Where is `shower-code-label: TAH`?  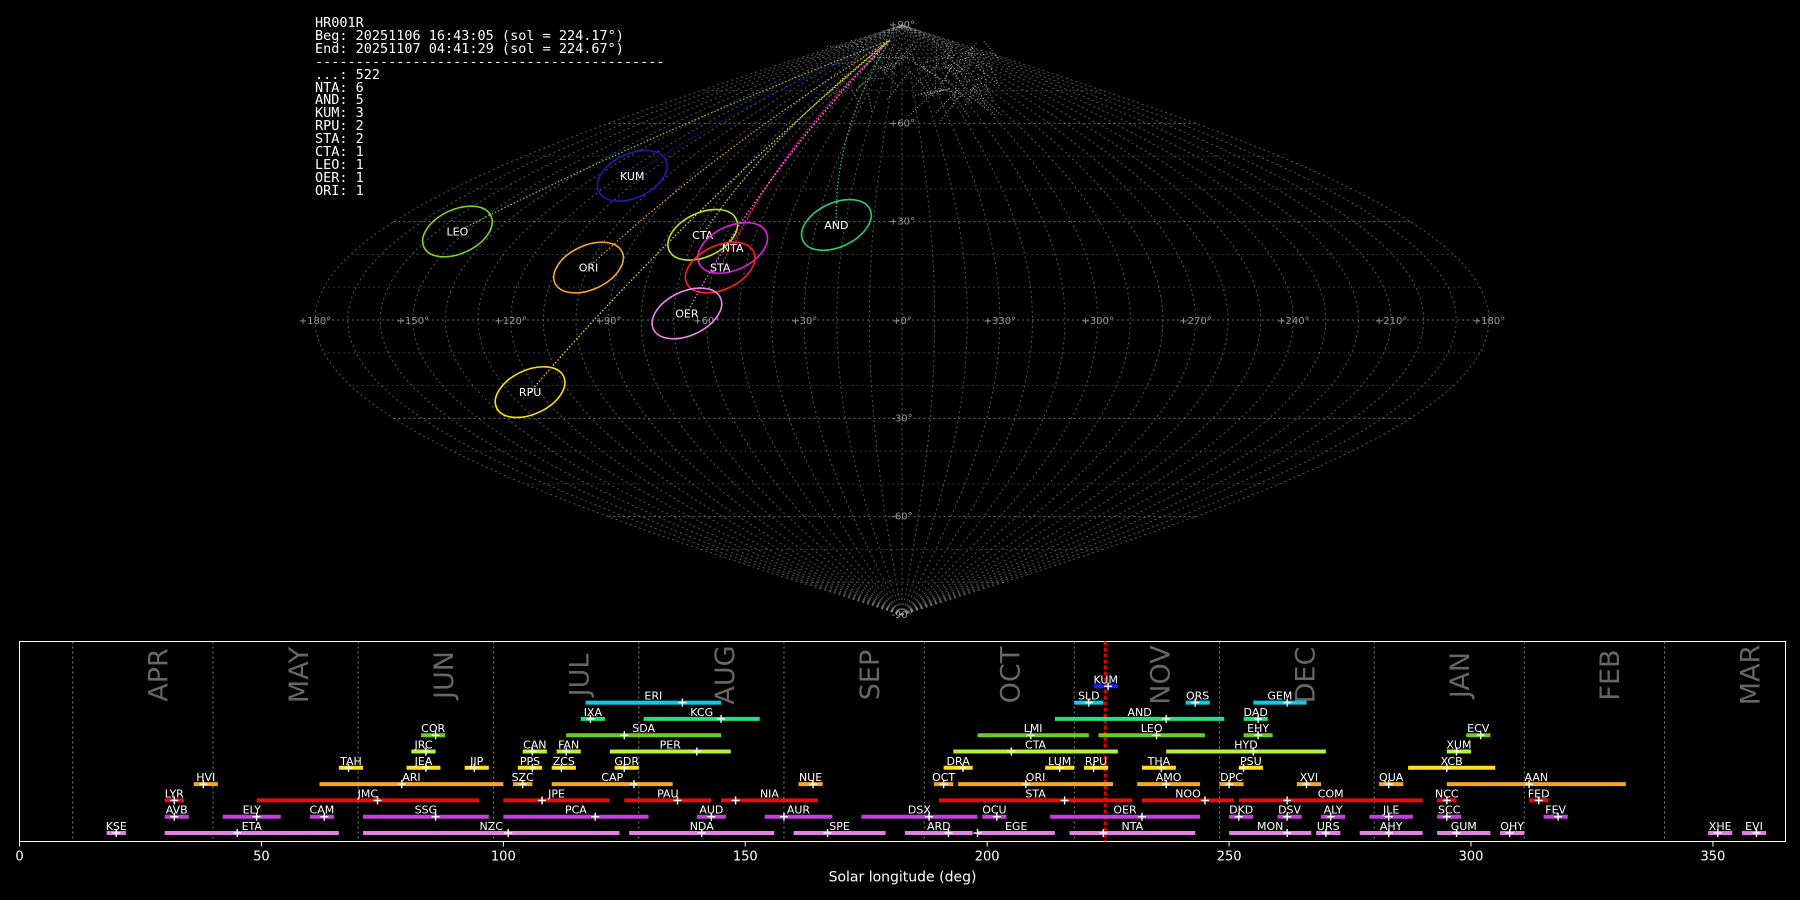 shower-code-label: TAH is located at coordinates (350, 761).